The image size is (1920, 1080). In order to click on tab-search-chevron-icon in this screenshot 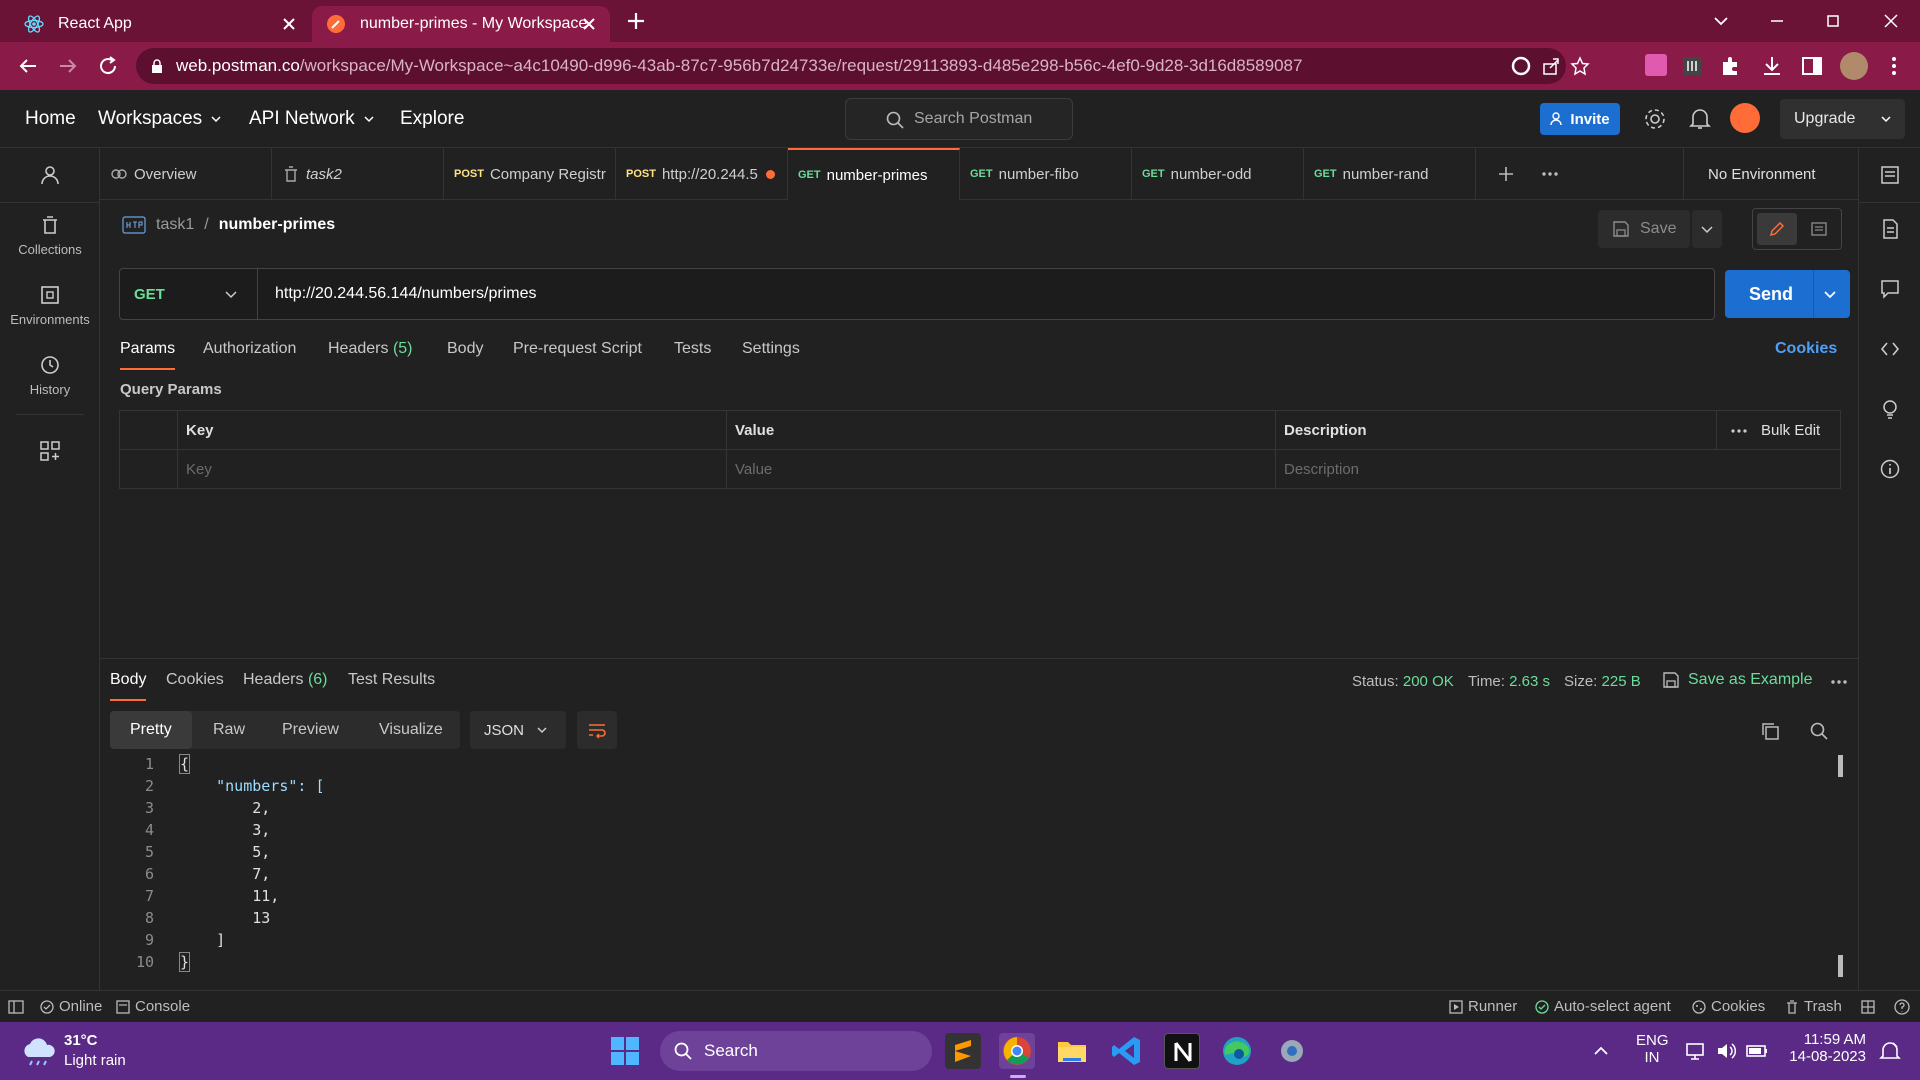, I will do `click(1721, 21)`.